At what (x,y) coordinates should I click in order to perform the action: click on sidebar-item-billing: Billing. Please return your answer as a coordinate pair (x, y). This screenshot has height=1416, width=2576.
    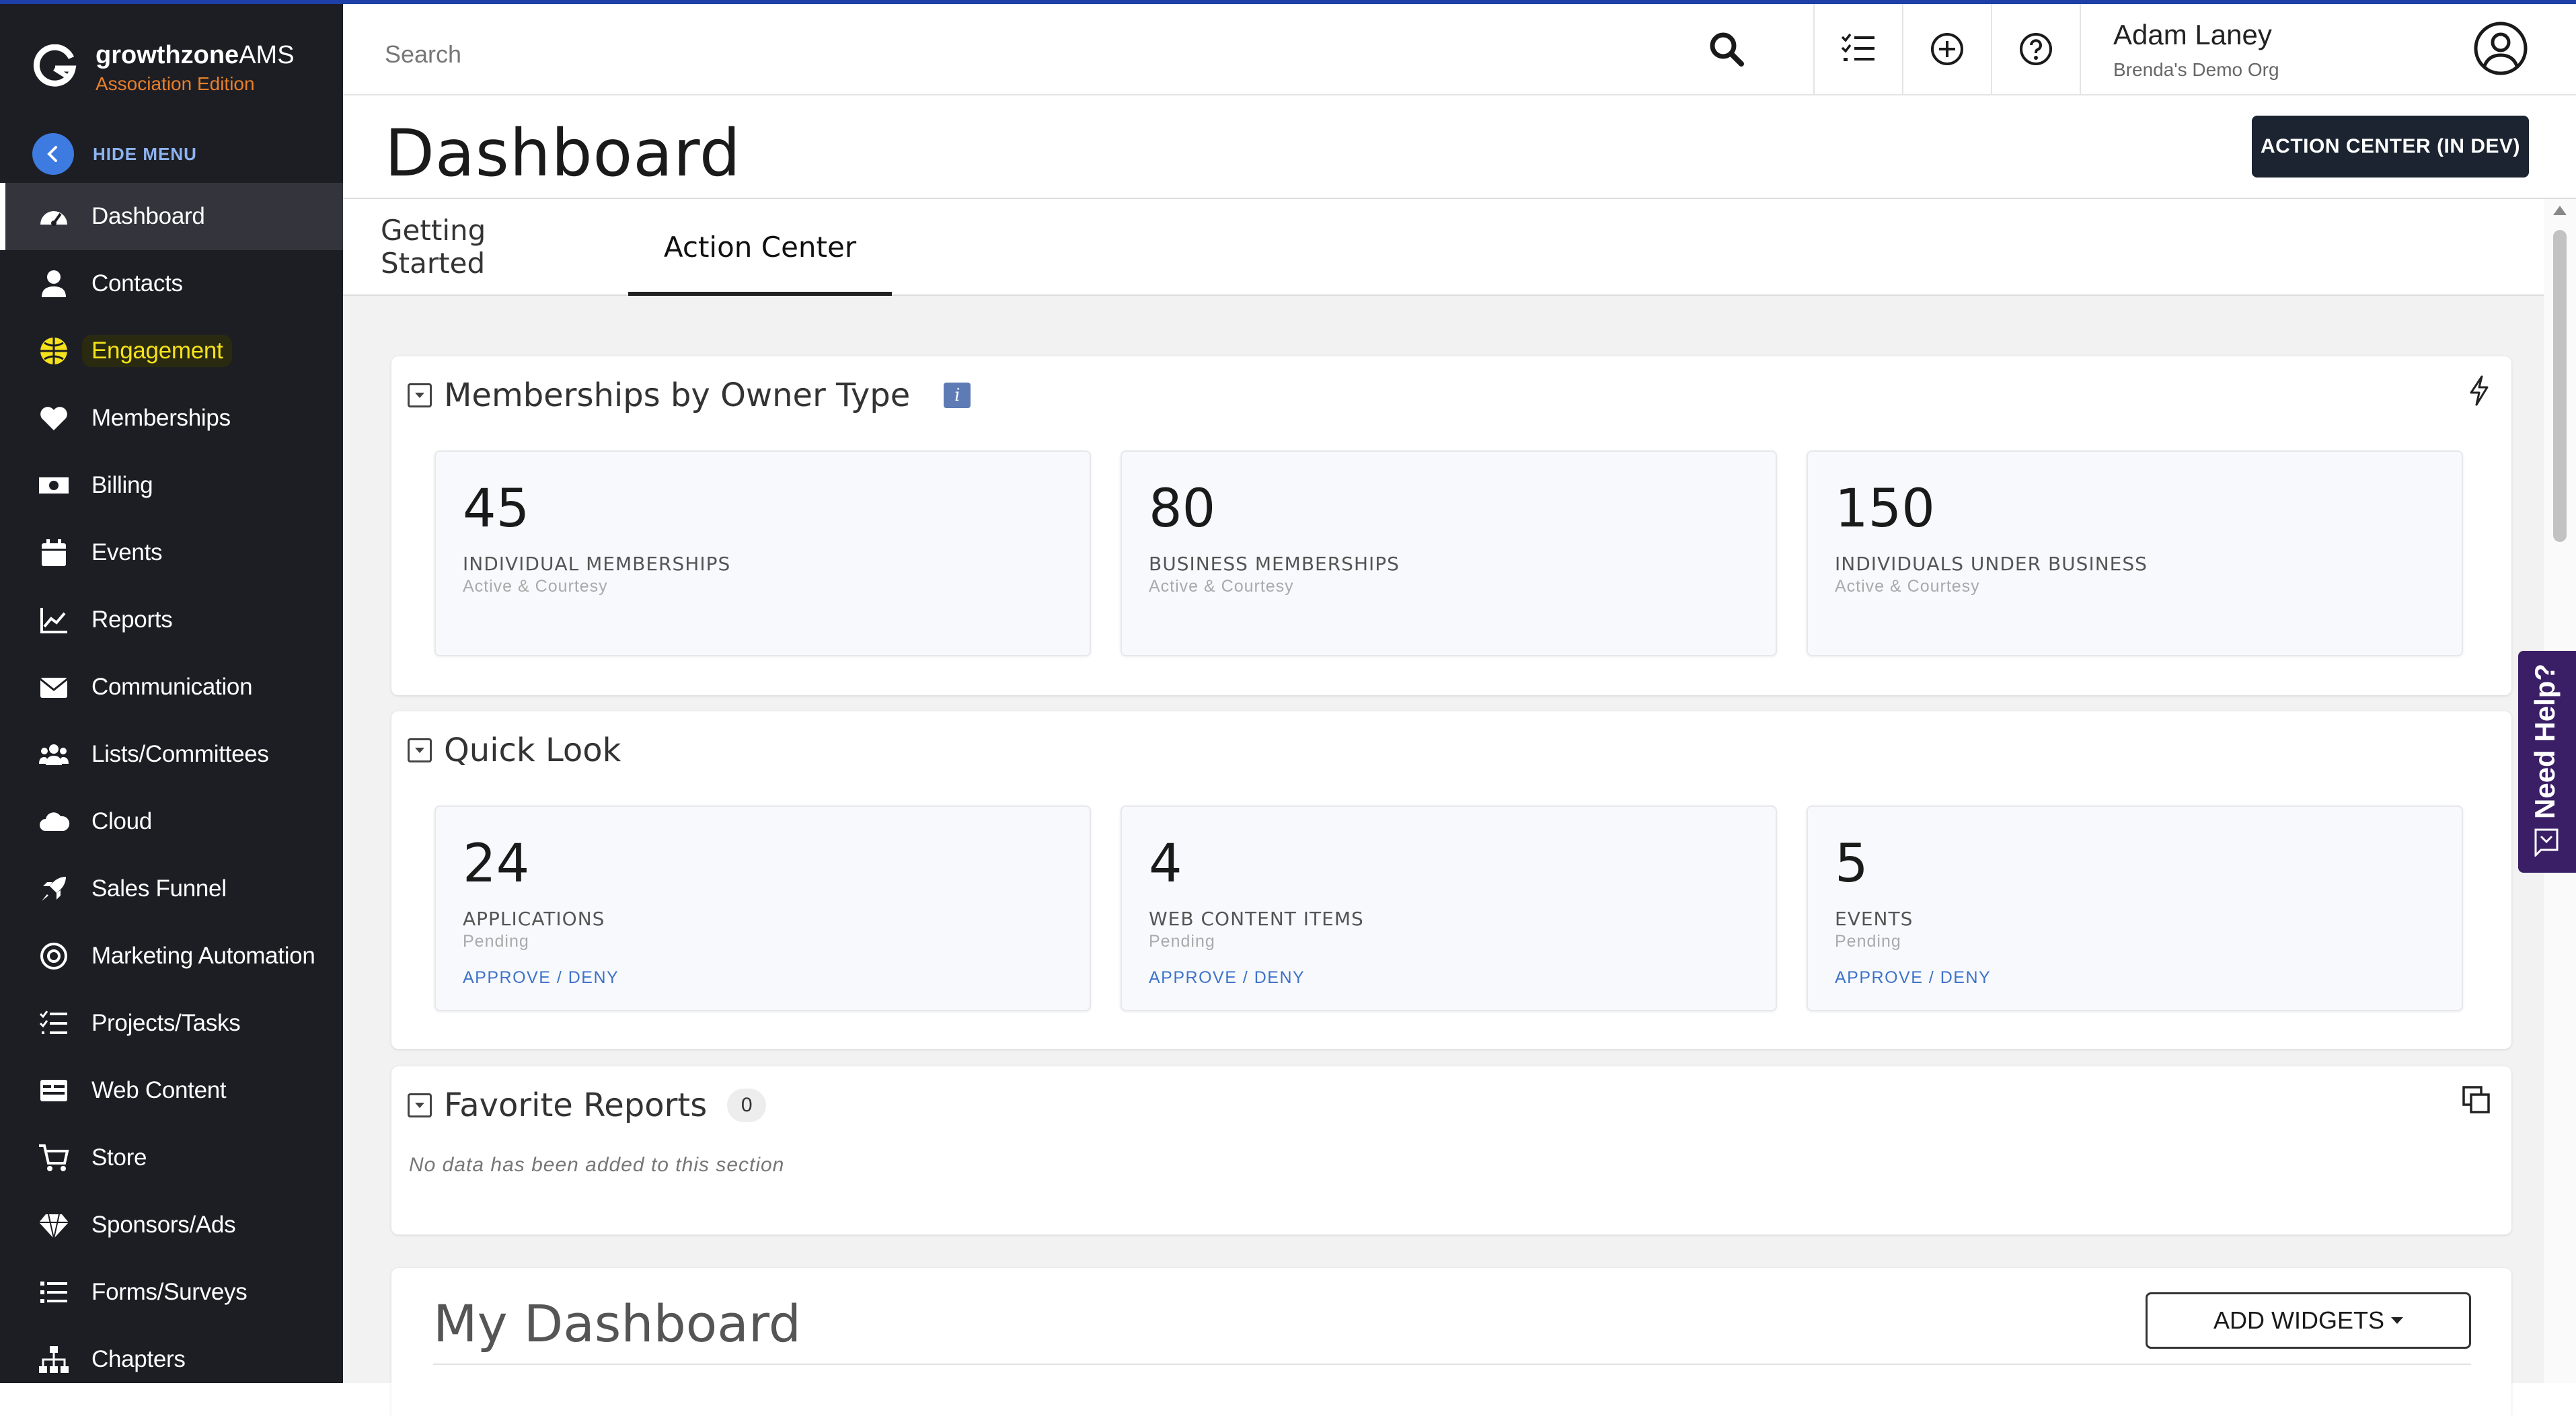
    Looking at the image, I should click on (171, 485).